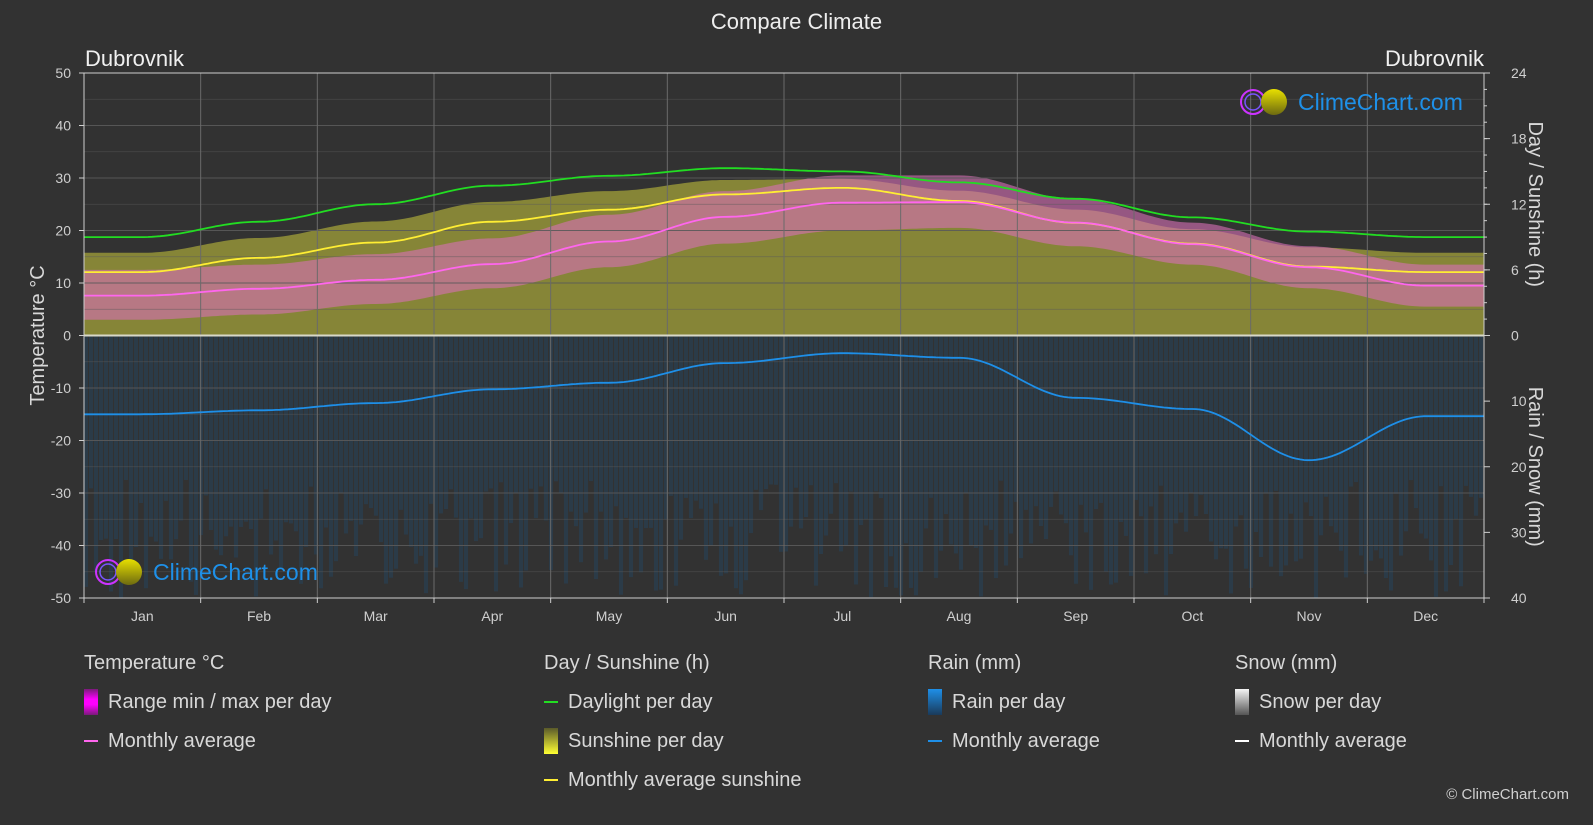  Describe the element at coordinates (1242, 741) in the screenshot. I see `snow-avg-swatch` at that location.